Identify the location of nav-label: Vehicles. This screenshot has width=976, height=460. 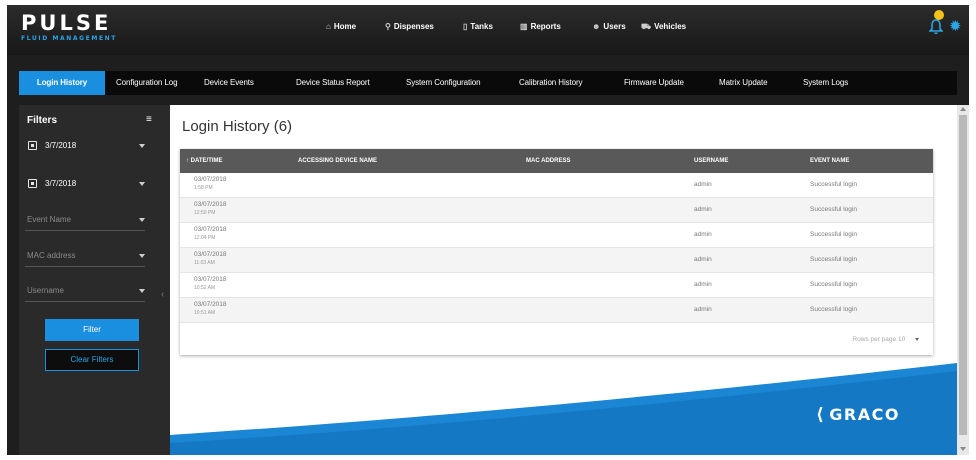
(670, 26).